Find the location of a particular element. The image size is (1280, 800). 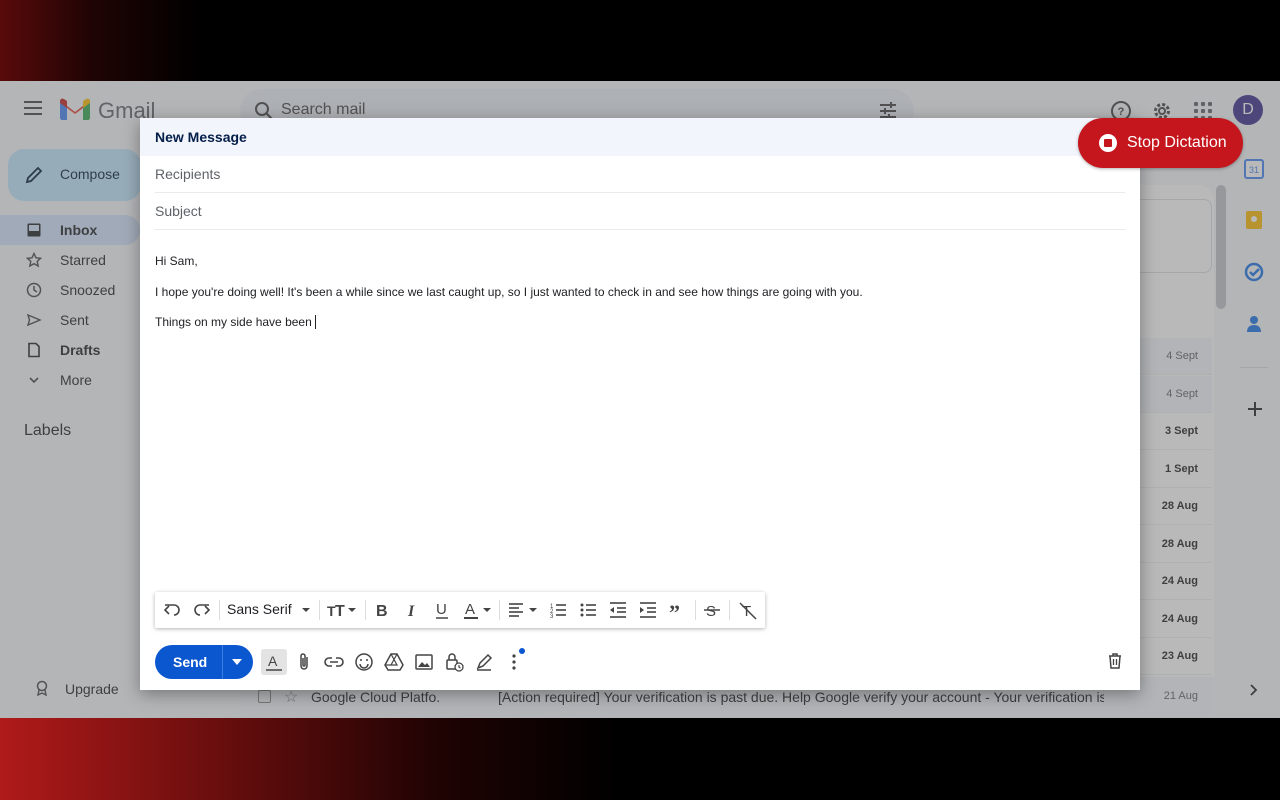

subject-field is located at coordinates (640, 211).